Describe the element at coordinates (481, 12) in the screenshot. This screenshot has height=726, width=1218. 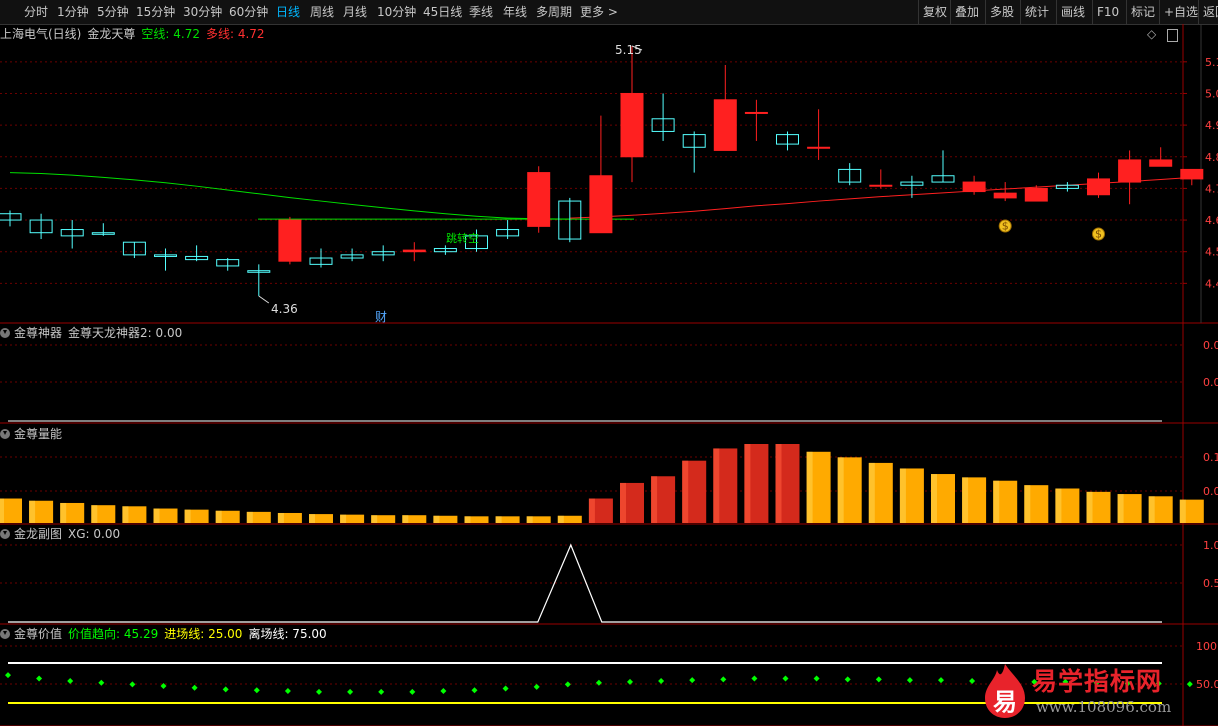
I see `period-tab: 季线` at that location.